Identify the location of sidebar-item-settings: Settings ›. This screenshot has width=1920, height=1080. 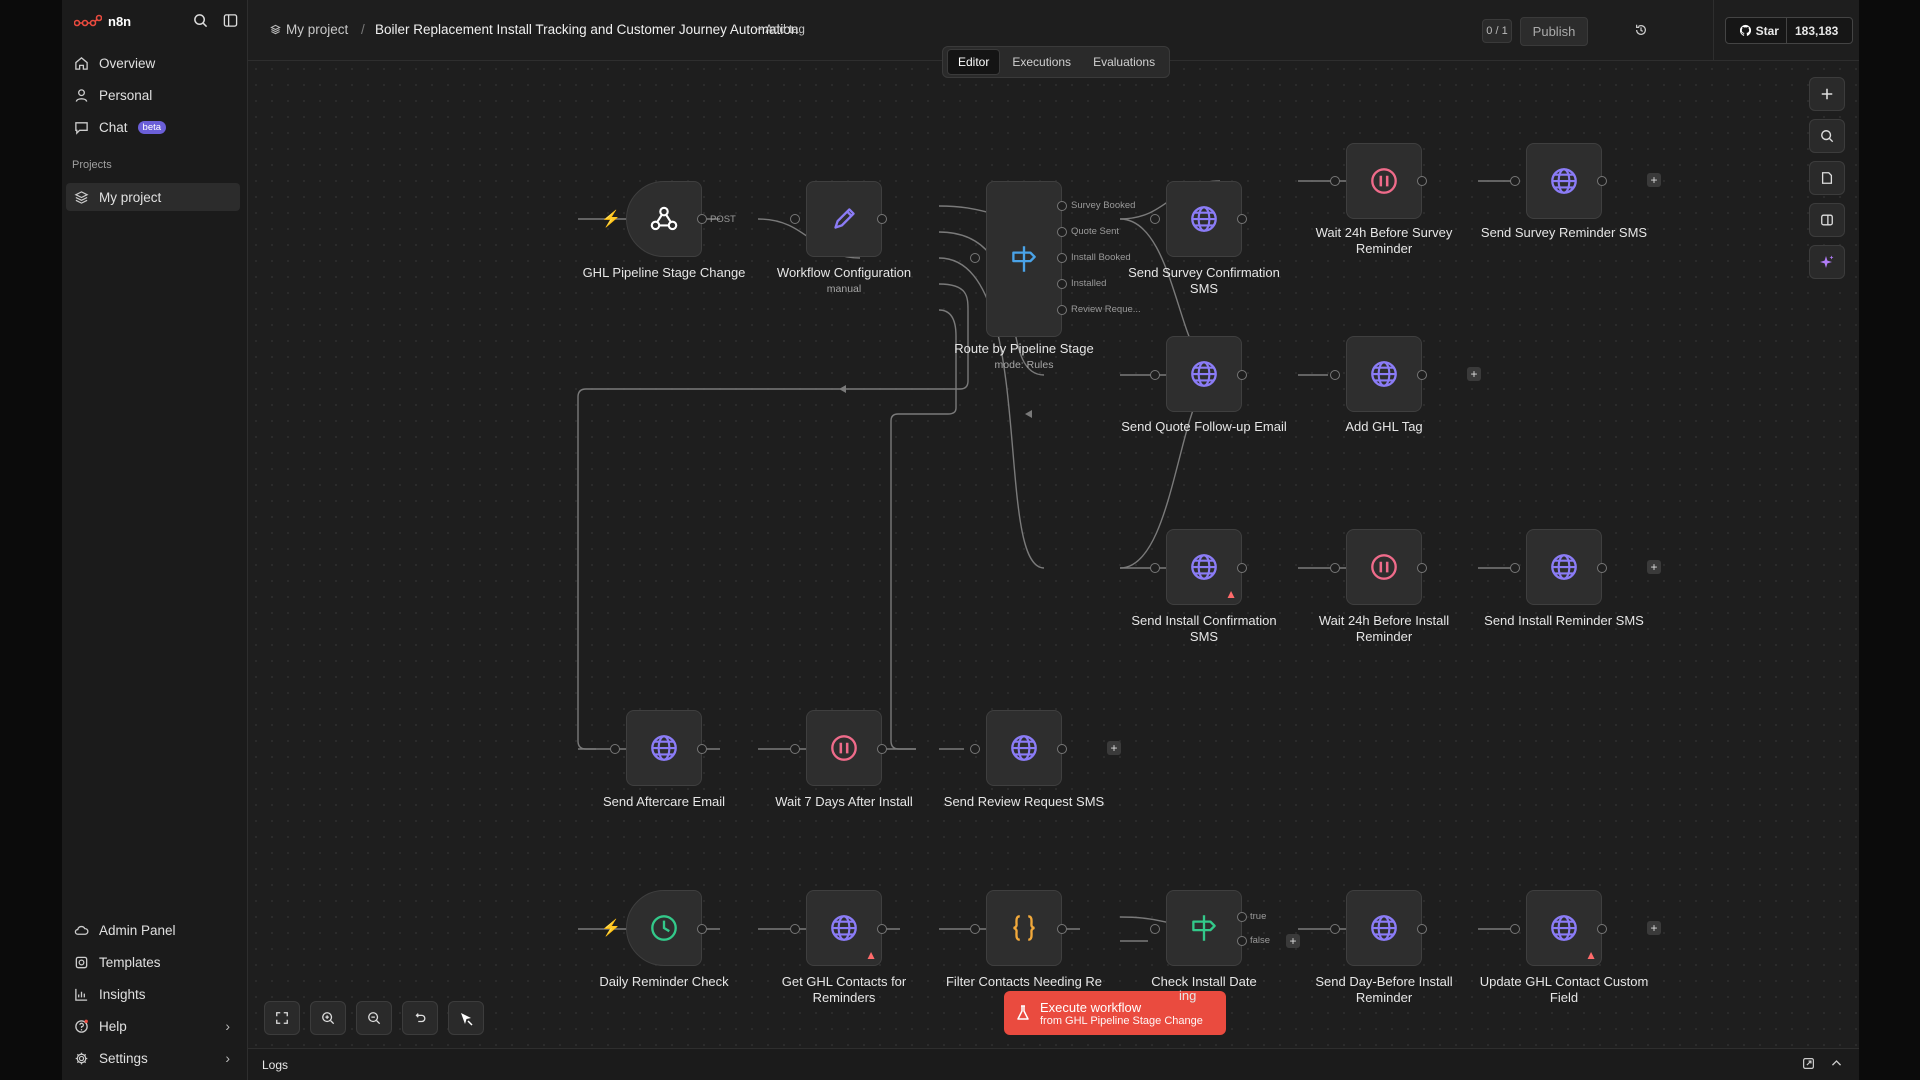
(153, 1058).